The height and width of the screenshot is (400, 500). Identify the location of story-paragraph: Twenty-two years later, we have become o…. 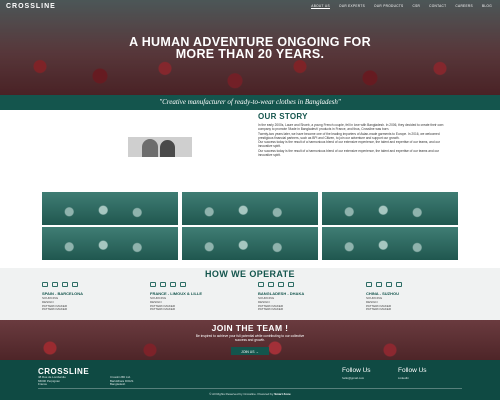
(349, 135).